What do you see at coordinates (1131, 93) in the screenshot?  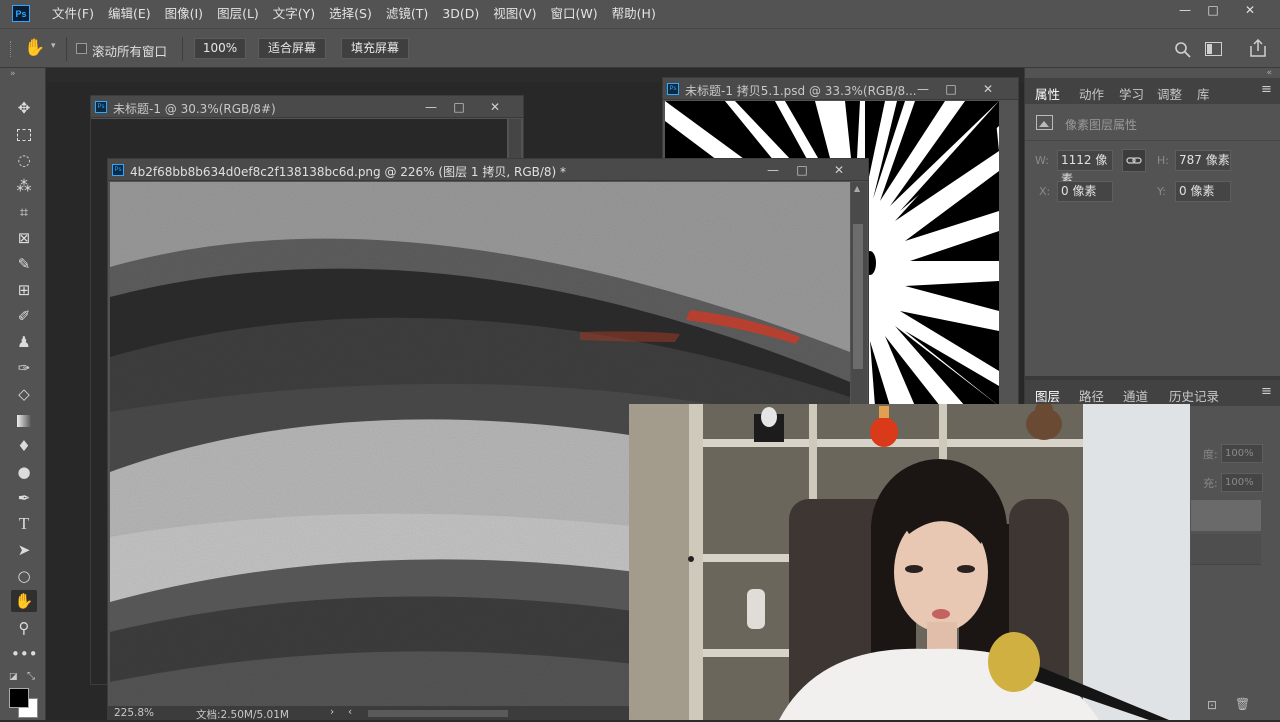 I see `tab-learn: 学习` at bounding box center [1131, 93].